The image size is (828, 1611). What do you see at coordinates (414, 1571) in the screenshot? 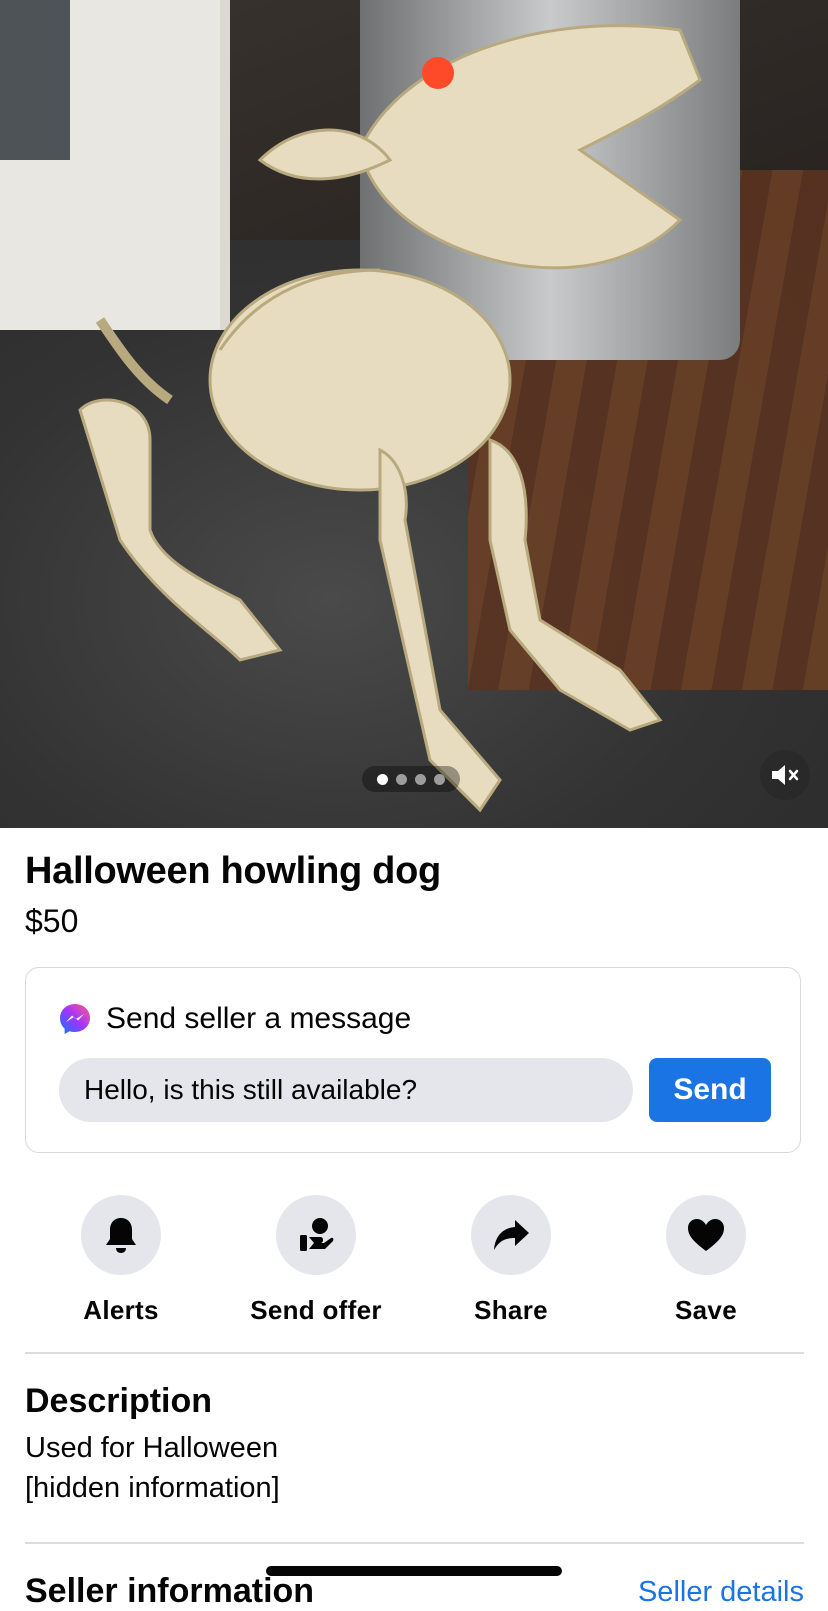
I see `home-indicator` at bounding box center [414, 1571].